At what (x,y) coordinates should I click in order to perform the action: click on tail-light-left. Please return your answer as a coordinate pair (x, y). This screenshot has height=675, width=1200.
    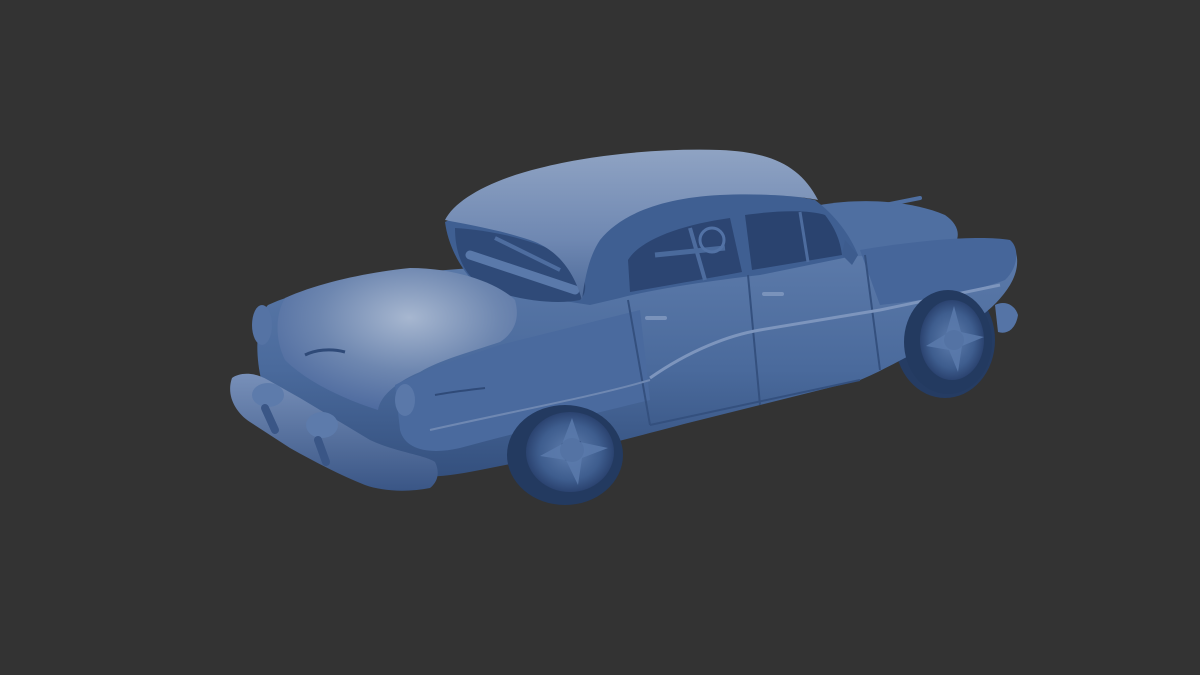
    Looking at the image, I should click on (262, 325).